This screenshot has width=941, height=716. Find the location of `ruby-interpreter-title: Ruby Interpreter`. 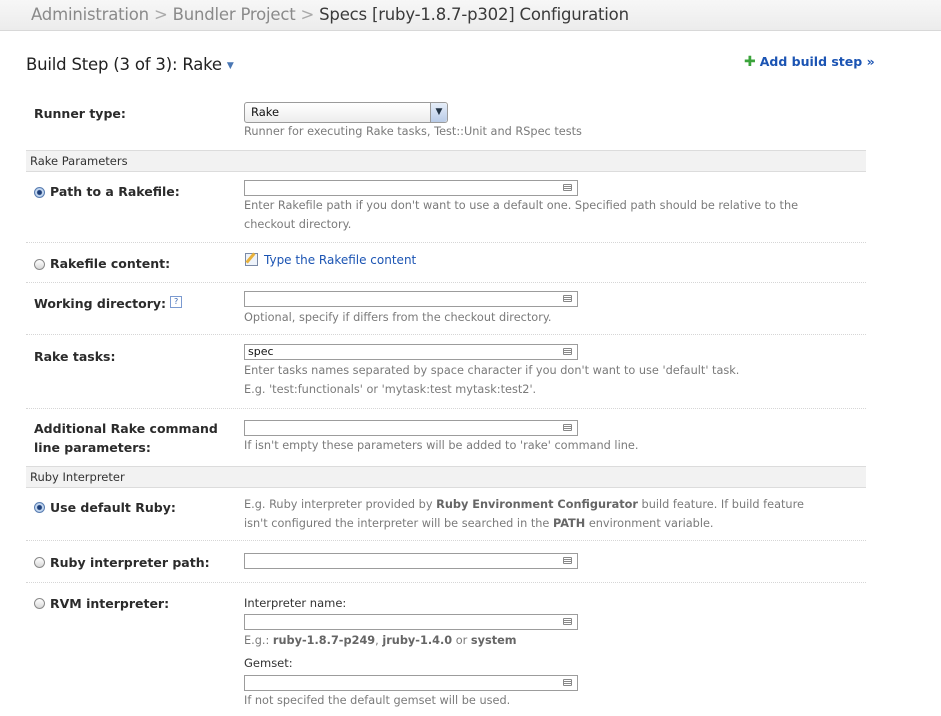

ruby-interpreter-title: Ruby Interpreter is located at coordinates (77, 477).